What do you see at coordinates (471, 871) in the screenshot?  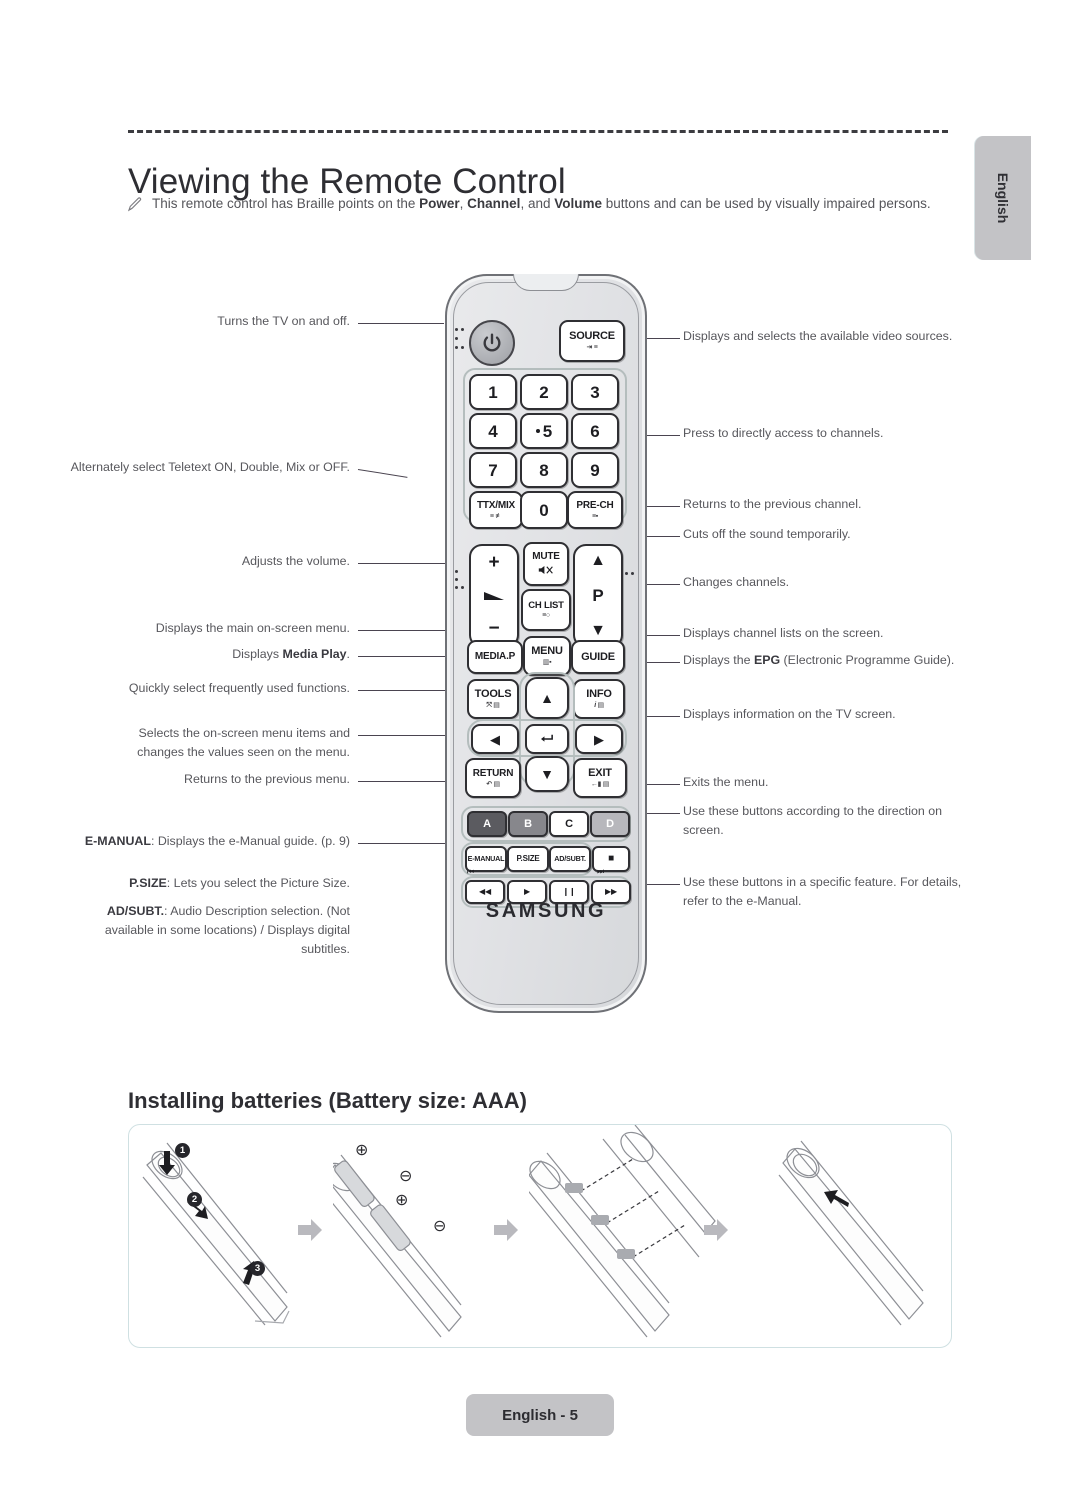 I see `skip-back-icon: ⏮` at bounding box center [471, 871].